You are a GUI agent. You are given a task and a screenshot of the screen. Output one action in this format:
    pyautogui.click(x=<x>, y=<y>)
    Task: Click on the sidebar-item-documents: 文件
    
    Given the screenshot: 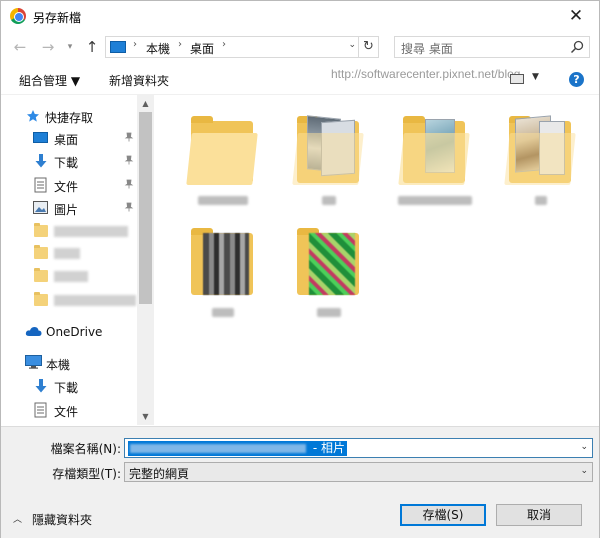 What is the action you would take?
    pyautogui.click(x=69, y=185)
    